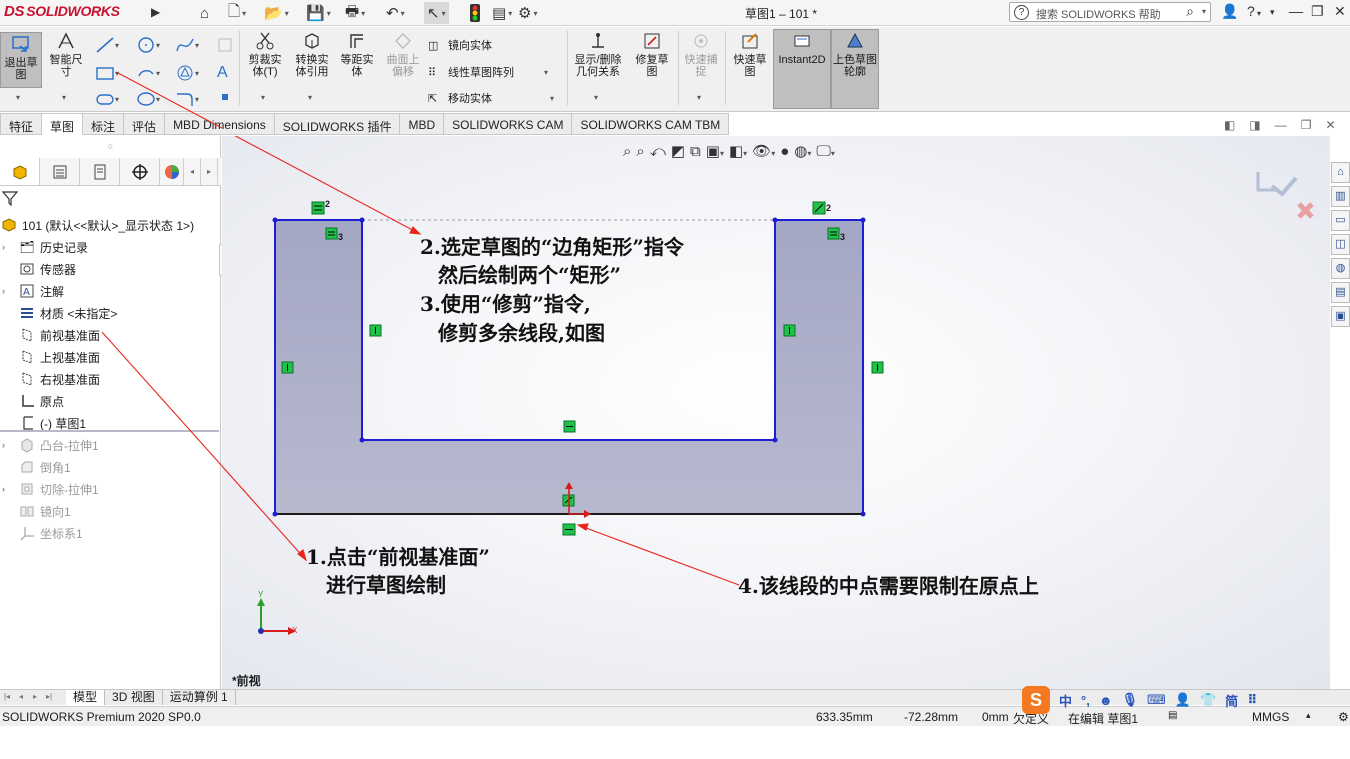 This screenshot has height=759, width=1350. Describe the element at coordinates (819, 208) in the screenshot. I see `relation-collinear-icon` at that location.